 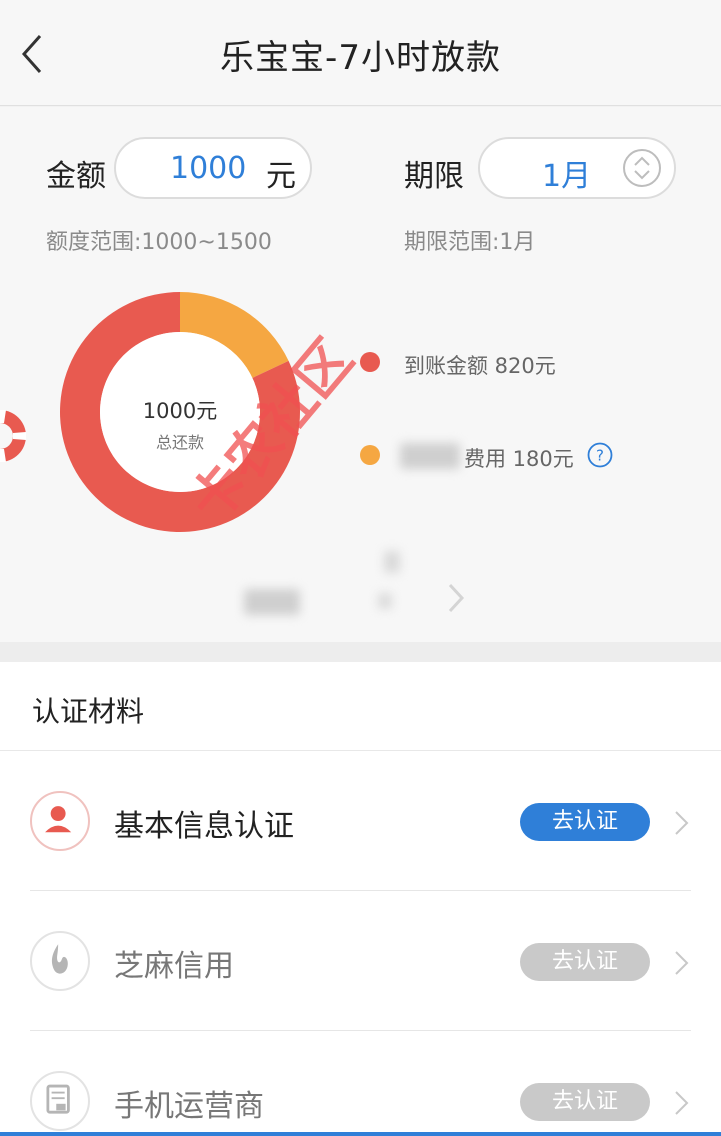 I want to click on phone-card-icon, so click(x=60, y=1101).